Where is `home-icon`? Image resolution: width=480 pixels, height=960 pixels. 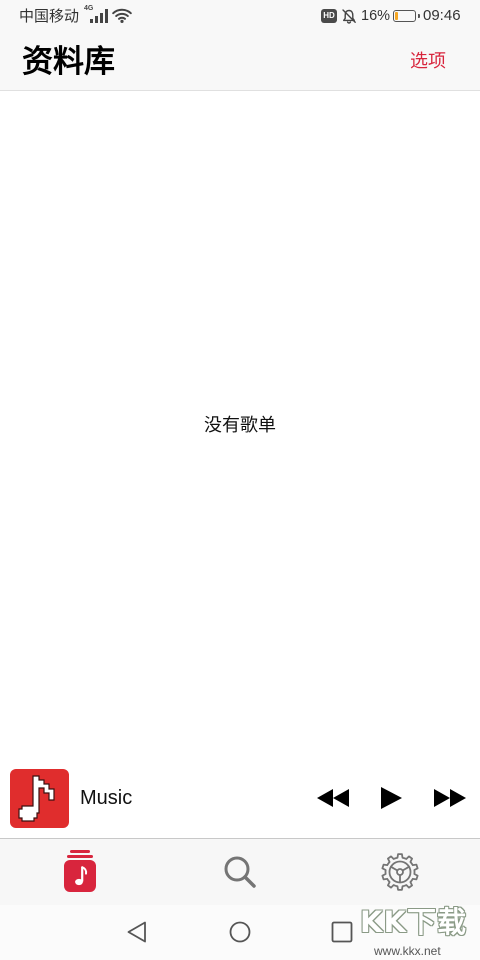
home-icon is located at coordinates (240, 932).